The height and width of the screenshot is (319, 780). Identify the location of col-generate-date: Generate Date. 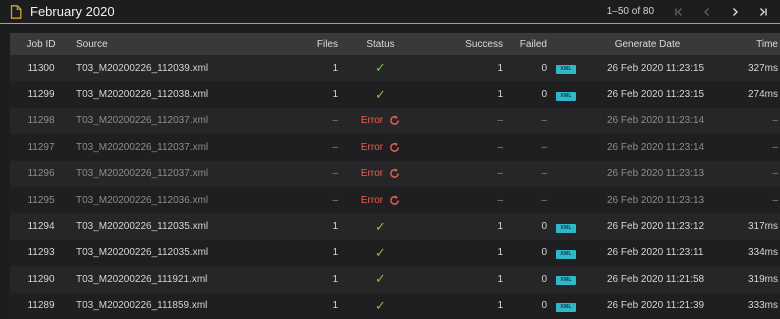
(647, 44).